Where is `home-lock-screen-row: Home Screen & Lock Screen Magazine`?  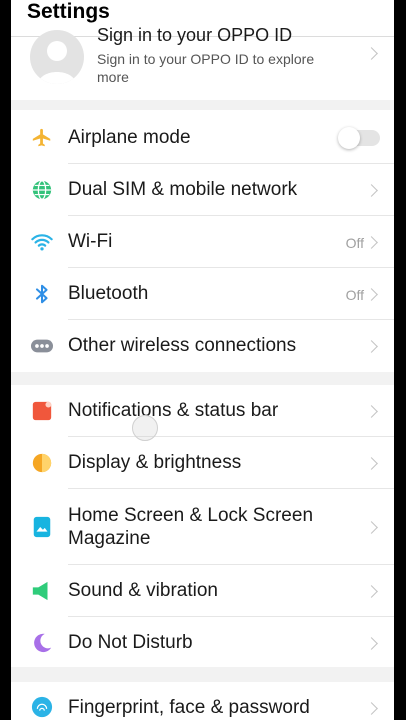
home-lock-screen-row: Home Screen & Lock Screen Magazine is located at coordinates (202, 527).